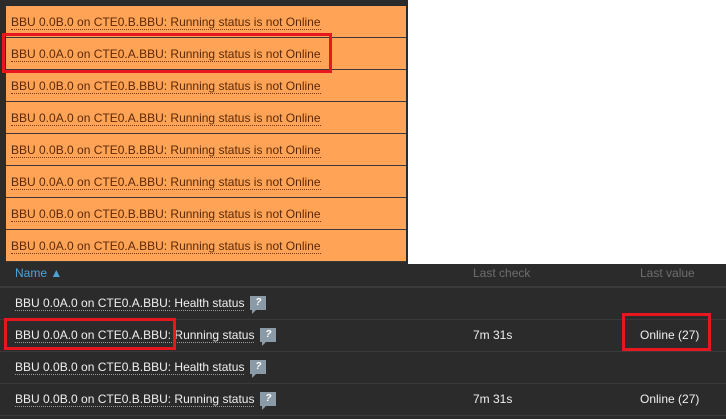 This screenshot has width=726, height=419. What do you see at coordinates (363, 276) in the screenshot?
I see `table-header: Name ▲ Last check Last value` at bounding box center [363, 276].